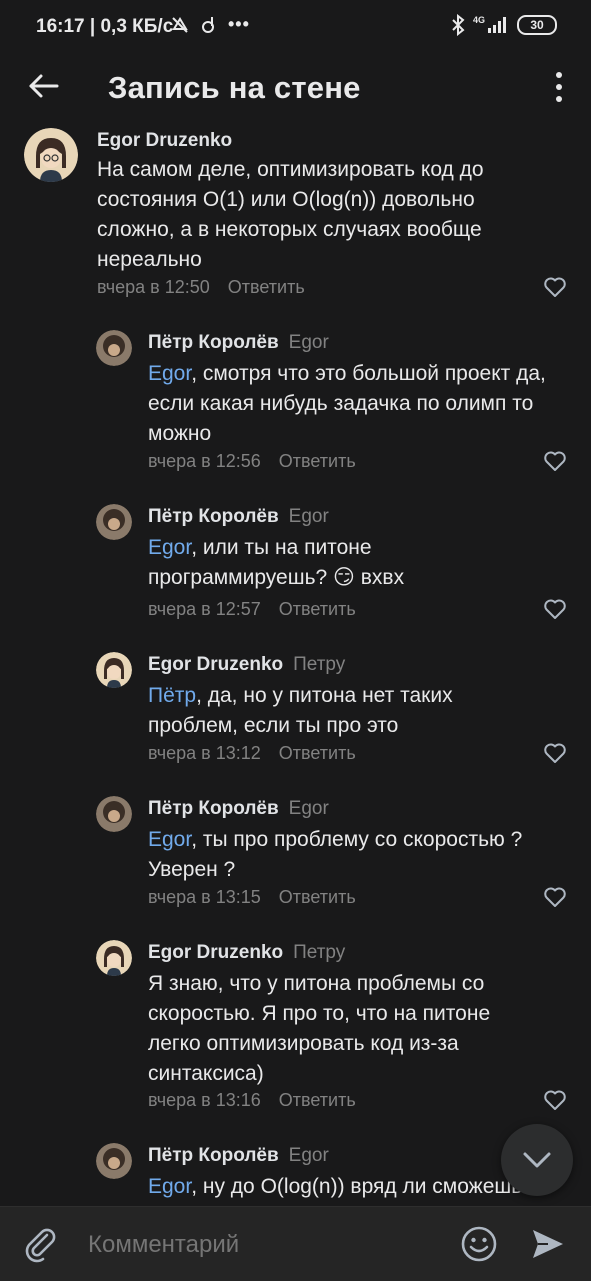  Describe the element at coordinates (537, 25) in the screenshot. I see `battery-icon: 30` at that location.